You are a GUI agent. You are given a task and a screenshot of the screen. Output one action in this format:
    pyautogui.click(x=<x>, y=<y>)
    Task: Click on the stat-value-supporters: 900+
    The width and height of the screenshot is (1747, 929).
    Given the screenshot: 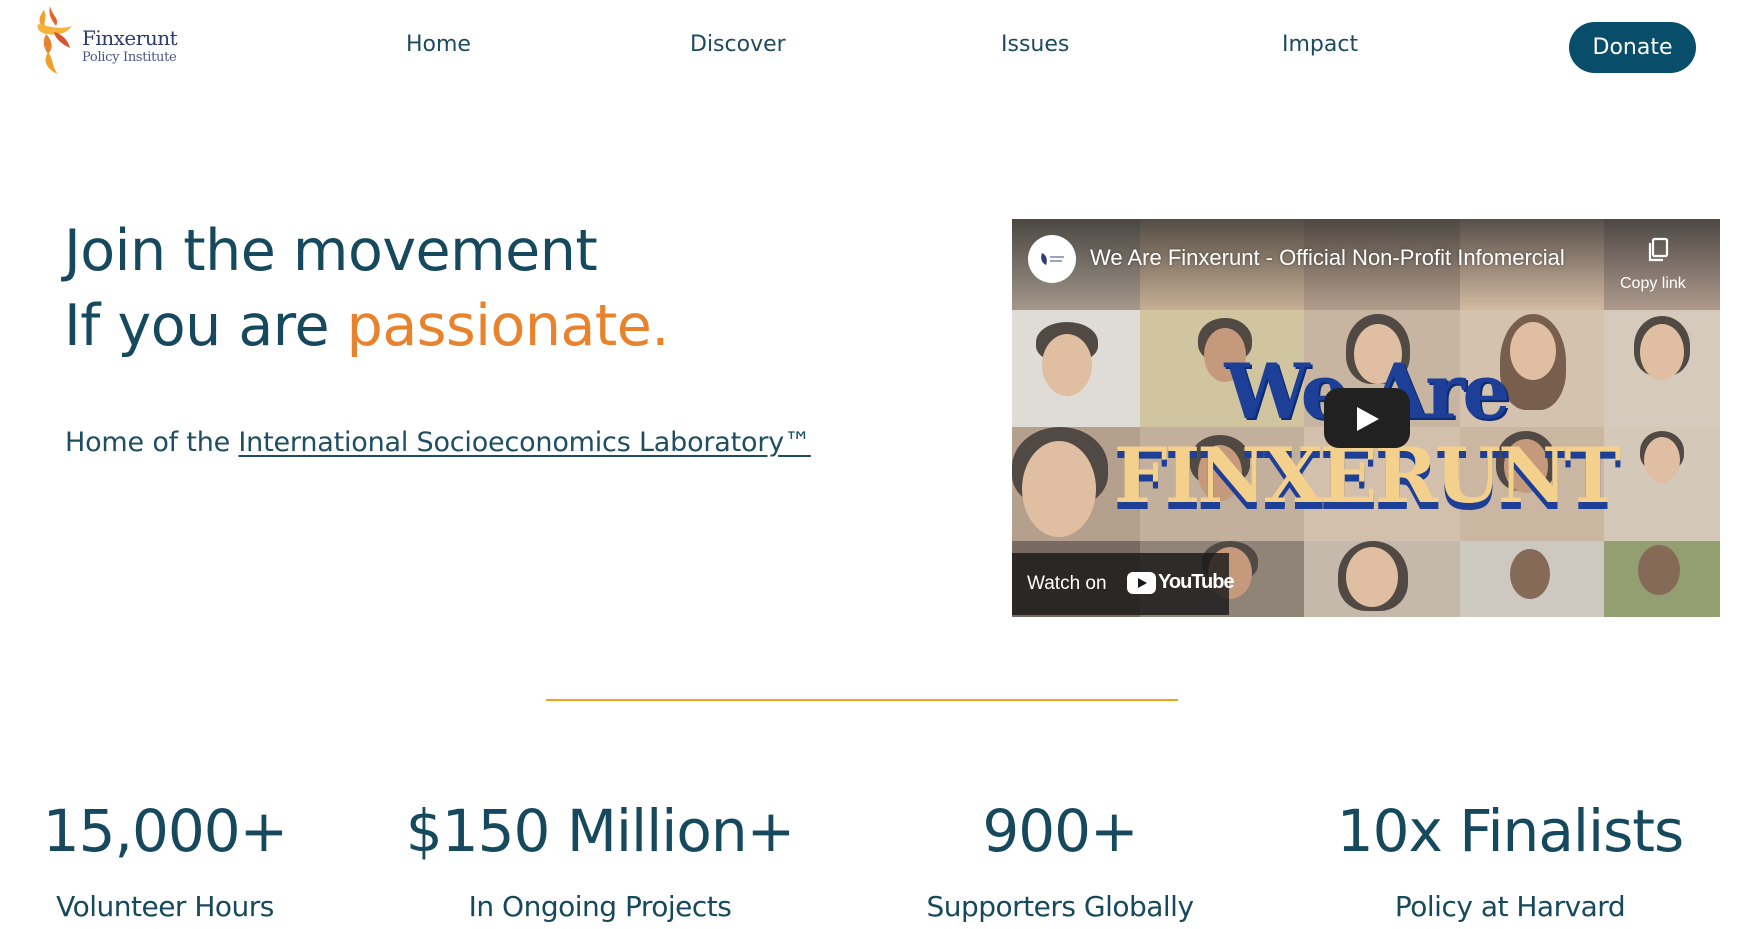 What is the action you would take?
    pyautogui.click(x=1060, y=831)
    